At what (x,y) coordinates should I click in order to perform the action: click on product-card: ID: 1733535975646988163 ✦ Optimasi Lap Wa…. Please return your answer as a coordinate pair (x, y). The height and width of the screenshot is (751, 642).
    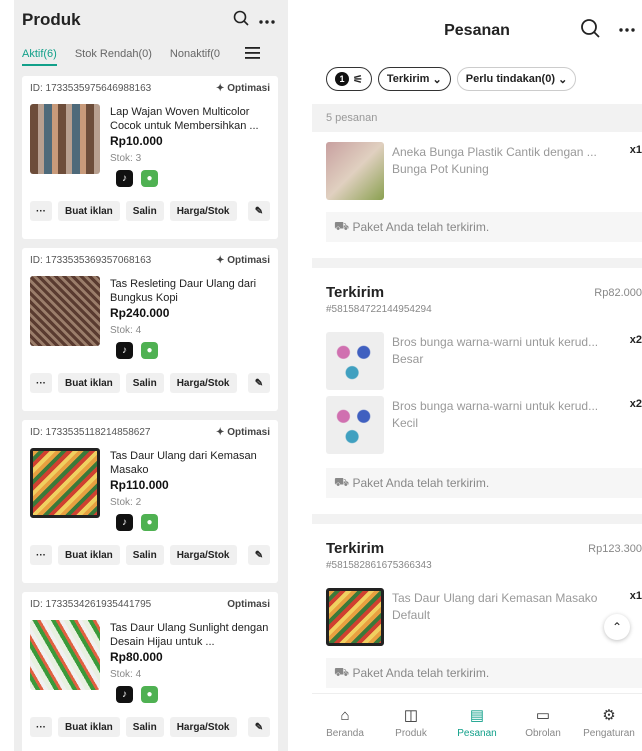
    Looking at the image, I should click on (150, 157).